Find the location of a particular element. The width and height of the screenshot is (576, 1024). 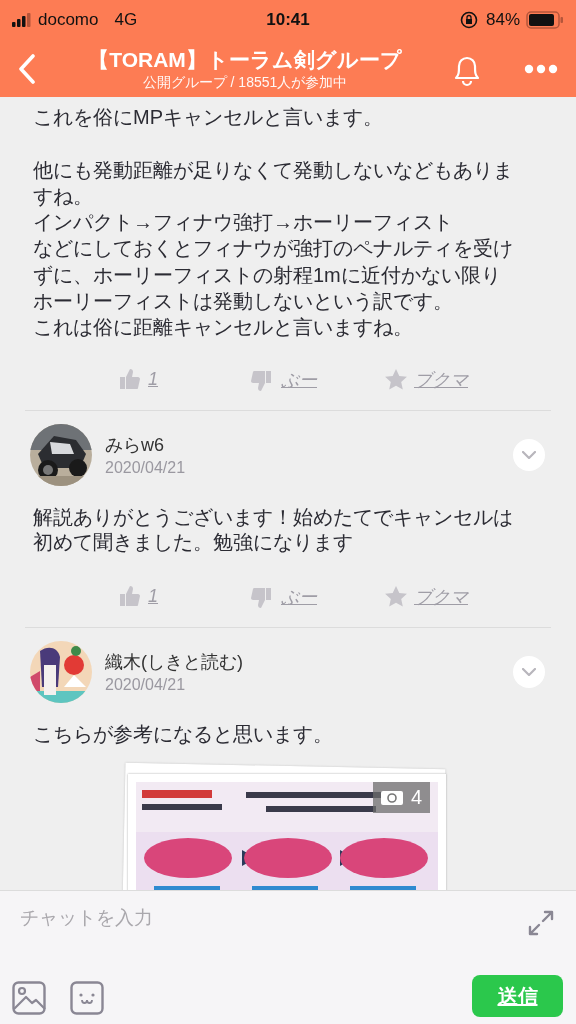

author-name: 織木(しきと読む) is located at coordinates (174, 662).